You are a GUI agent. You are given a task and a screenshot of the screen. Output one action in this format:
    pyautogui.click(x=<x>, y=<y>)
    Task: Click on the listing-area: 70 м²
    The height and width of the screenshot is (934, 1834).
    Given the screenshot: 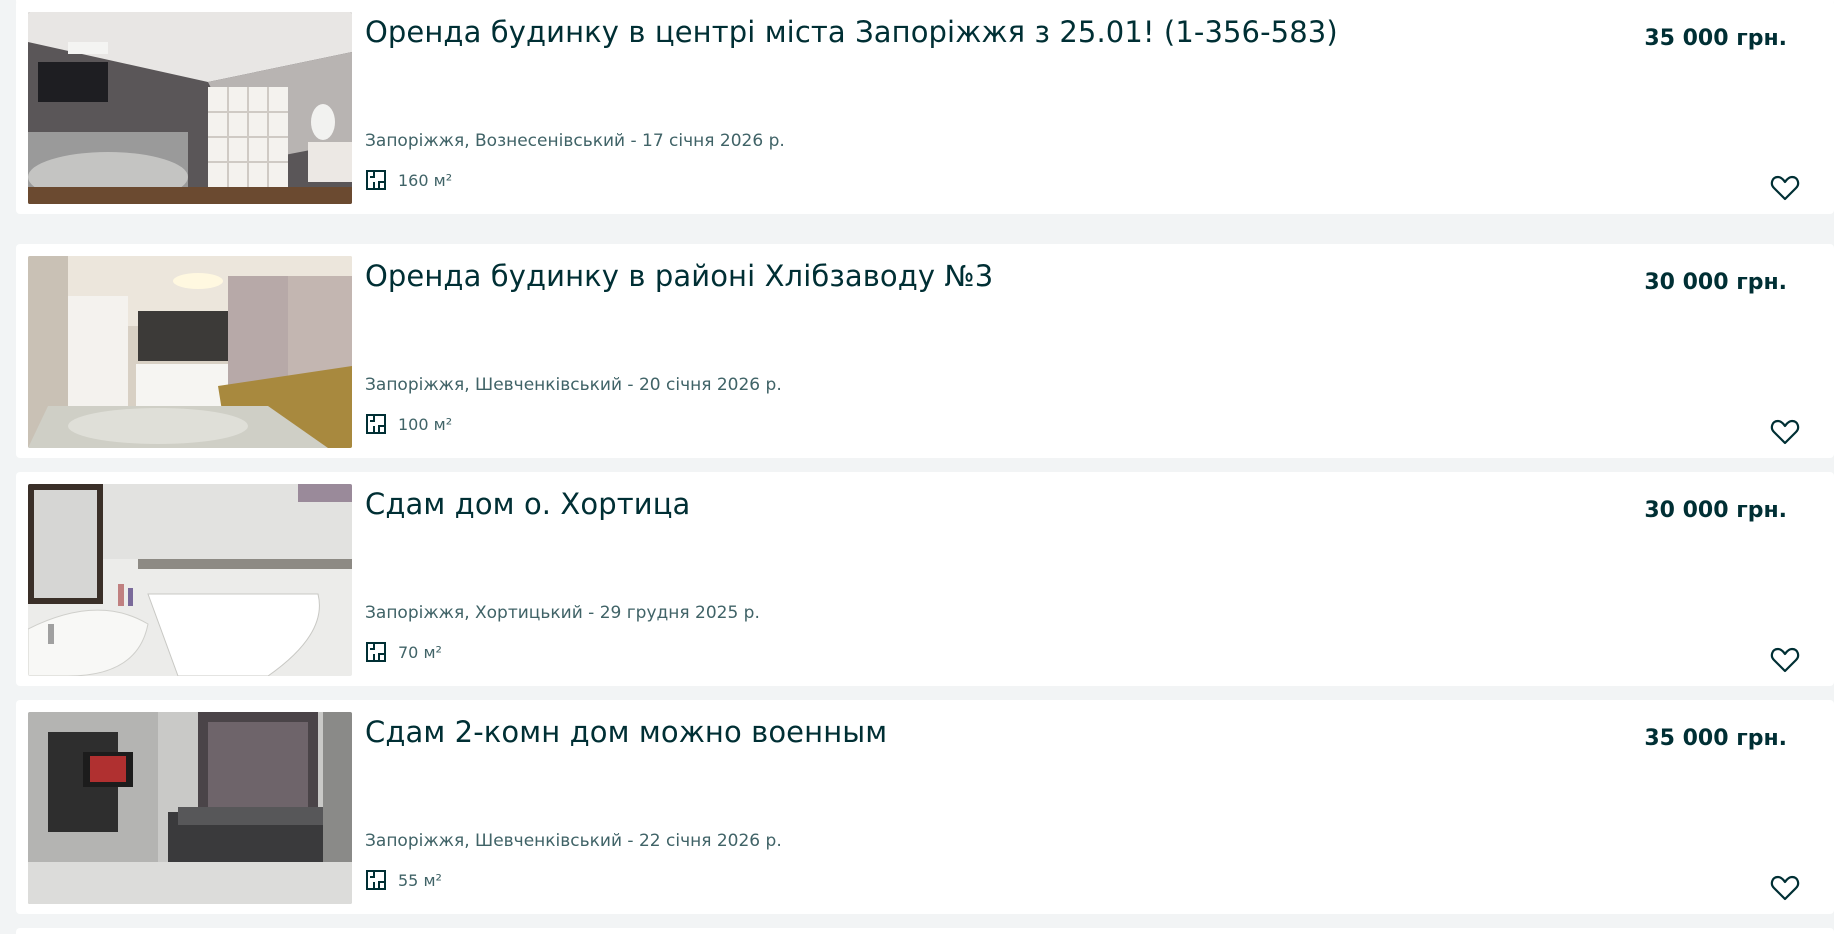 What is the action you would take?
    pyautogui.click(x=403, y=652)
    